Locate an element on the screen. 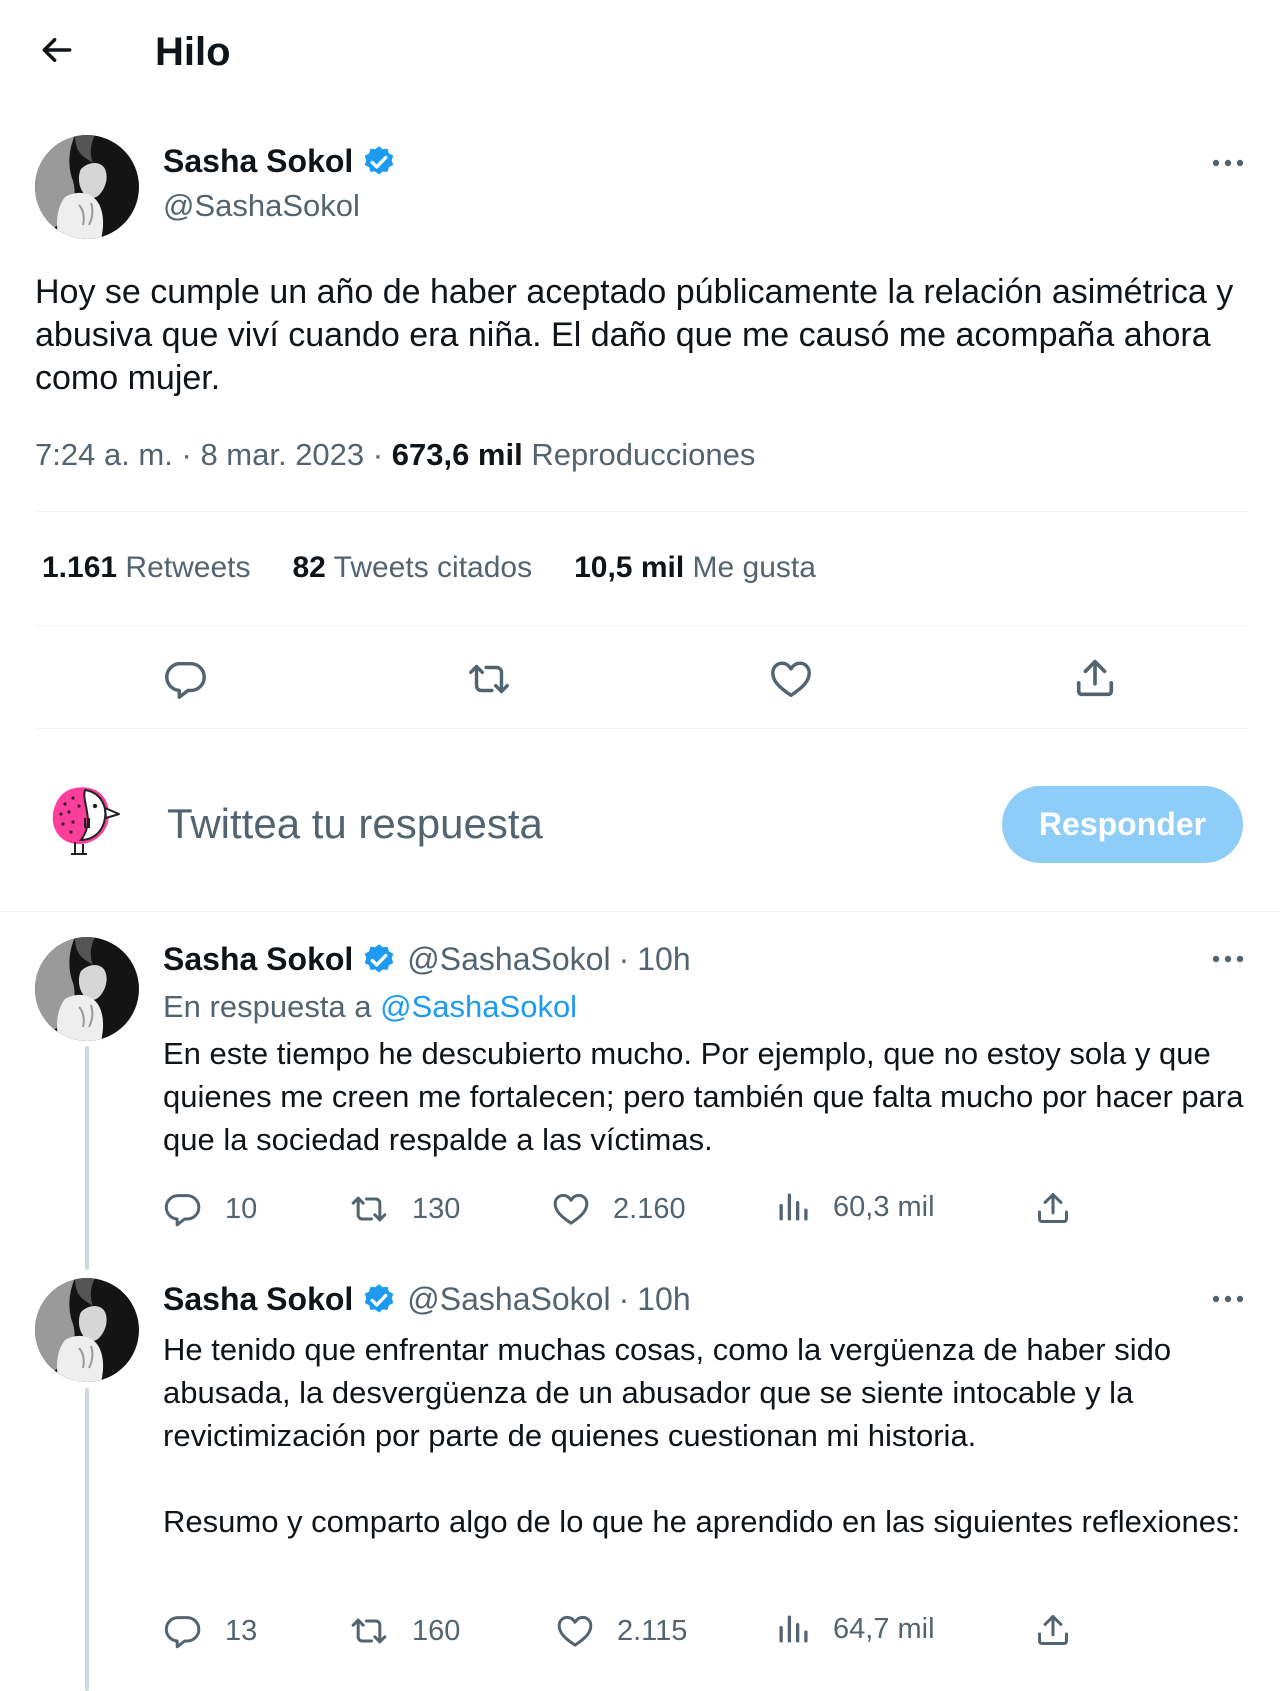 This screenshot has width=1280, height=1691. likes-stat: 10,5 mil Me gusta is located at coordinates (695, 568).